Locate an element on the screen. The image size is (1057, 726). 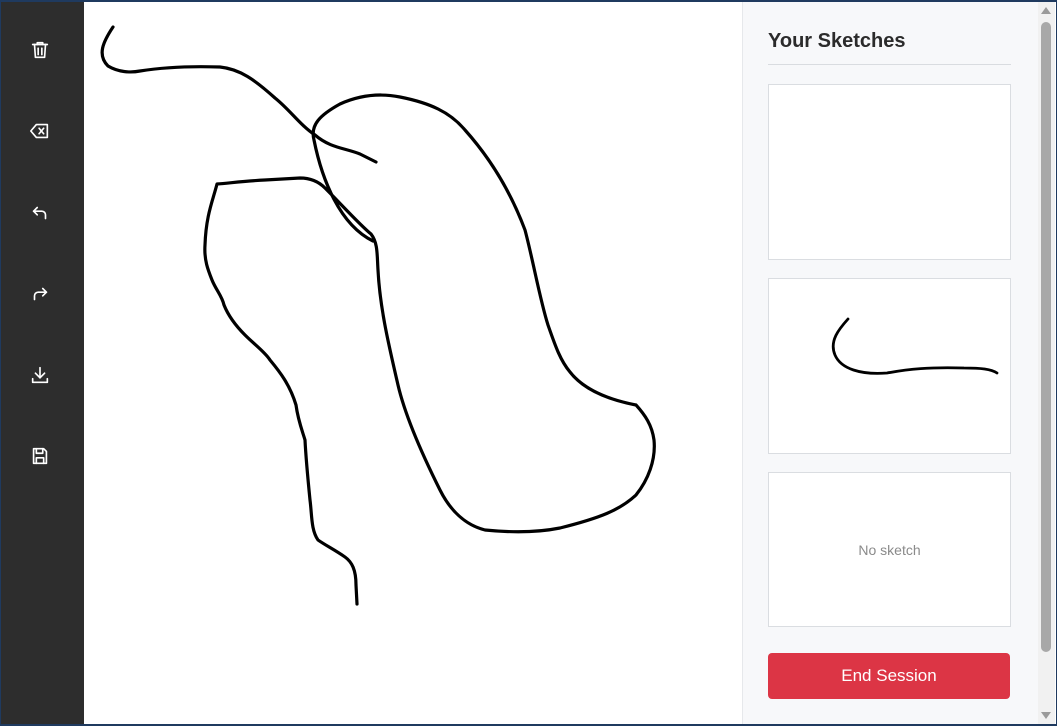
toolbar is located at coordinates (42, 363).